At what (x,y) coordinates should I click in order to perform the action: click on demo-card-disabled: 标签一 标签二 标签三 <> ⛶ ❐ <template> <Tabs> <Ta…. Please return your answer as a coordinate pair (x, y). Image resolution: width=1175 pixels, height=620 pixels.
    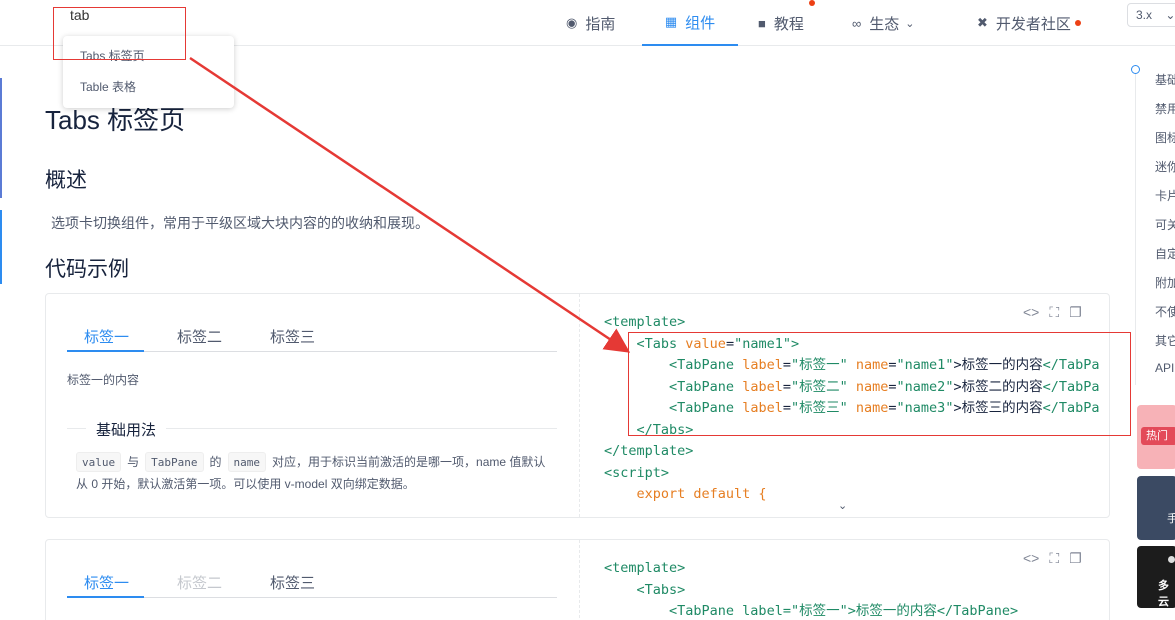
    Looking at the image, I should click on (577, 579).